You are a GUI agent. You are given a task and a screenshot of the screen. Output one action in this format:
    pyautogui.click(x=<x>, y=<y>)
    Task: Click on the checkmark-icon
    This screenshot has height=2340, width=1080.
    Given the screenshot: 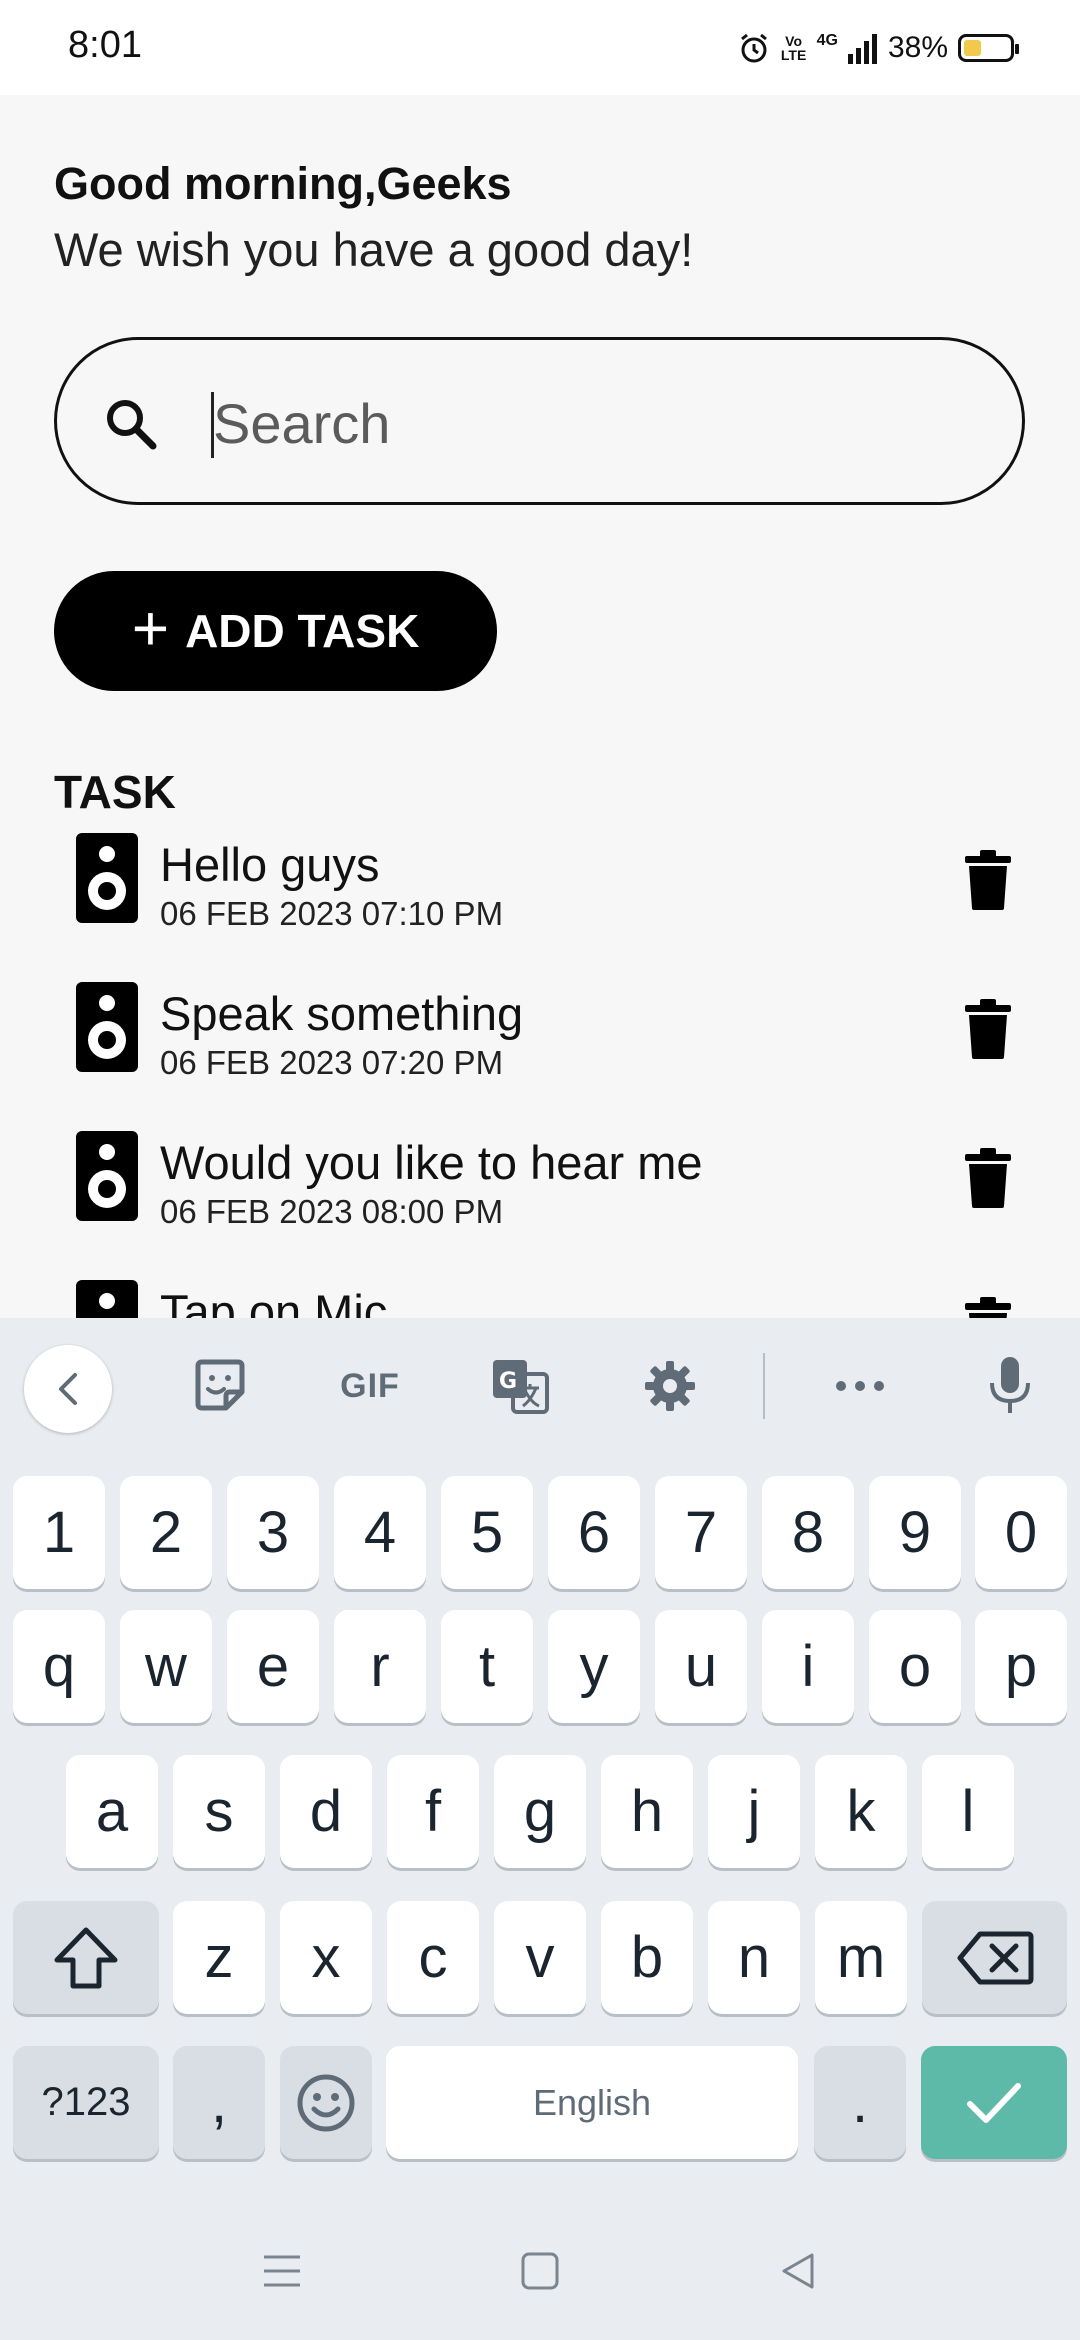 What is the action you would take?
    pyautogui.click(x=994, y=2102)
    